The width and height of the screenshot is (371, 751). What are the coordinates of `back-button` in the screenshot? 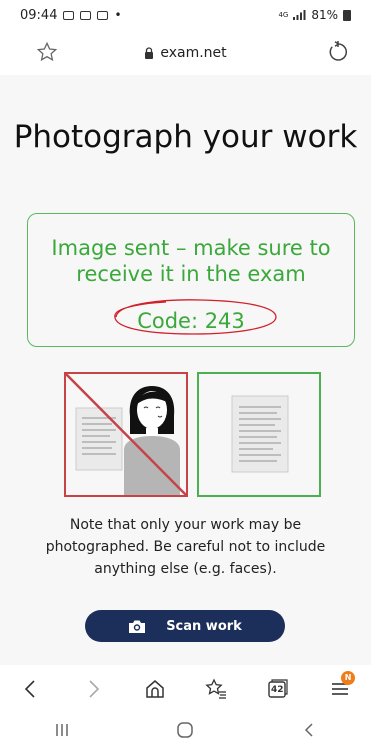 It's located at (31, 689).